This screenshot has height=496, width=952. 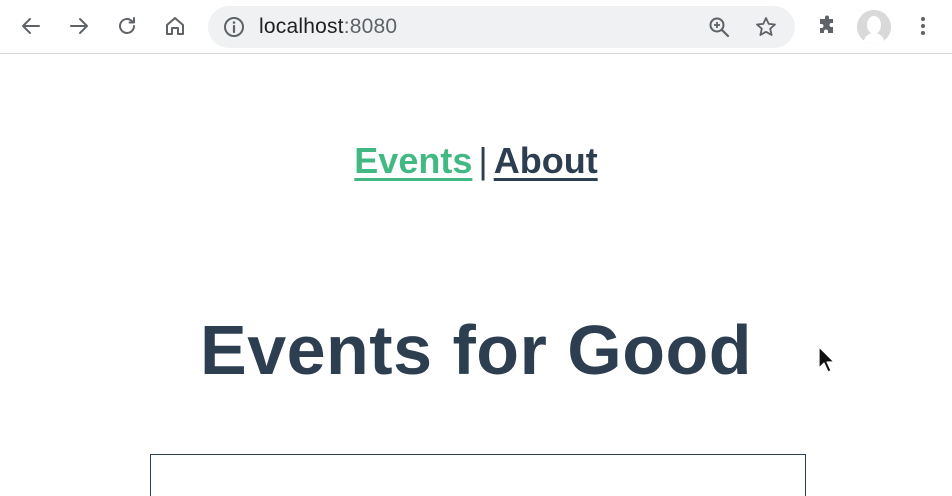 I want to click on star-icon, so click(x=766, y=27).